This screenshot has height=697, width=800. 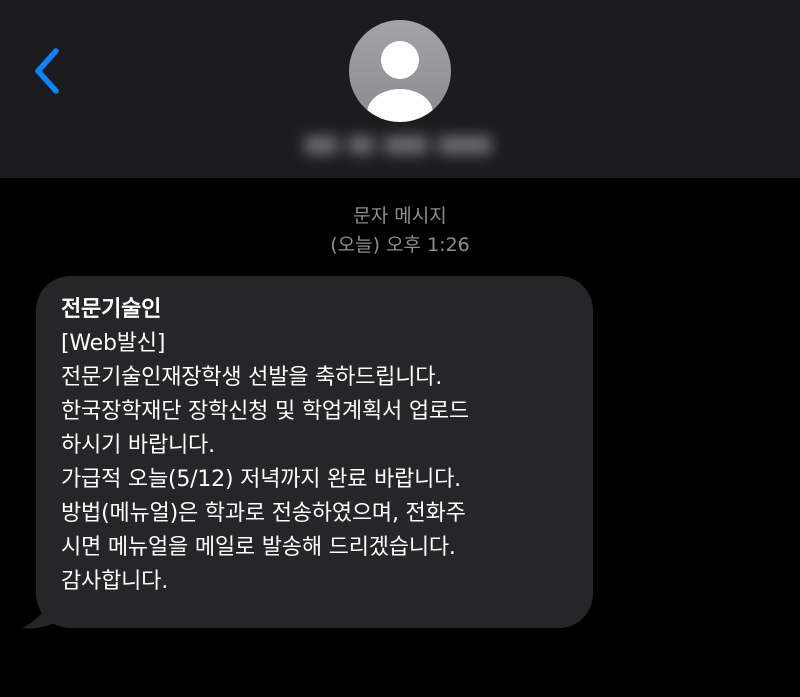 What do you see at coordinates (114, 581) in the screenshot?
I see `message-line: 감사합니다.` at bounding box center [114, 581].